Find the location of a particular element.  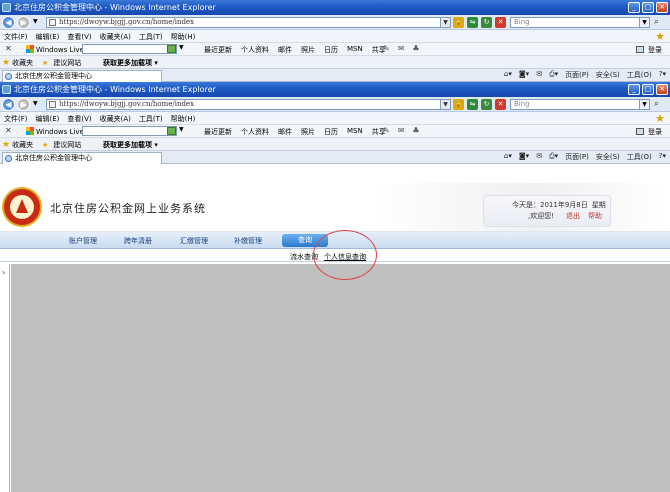

search-dropdown-icon: ▼ is located at coordinates (644, 104).